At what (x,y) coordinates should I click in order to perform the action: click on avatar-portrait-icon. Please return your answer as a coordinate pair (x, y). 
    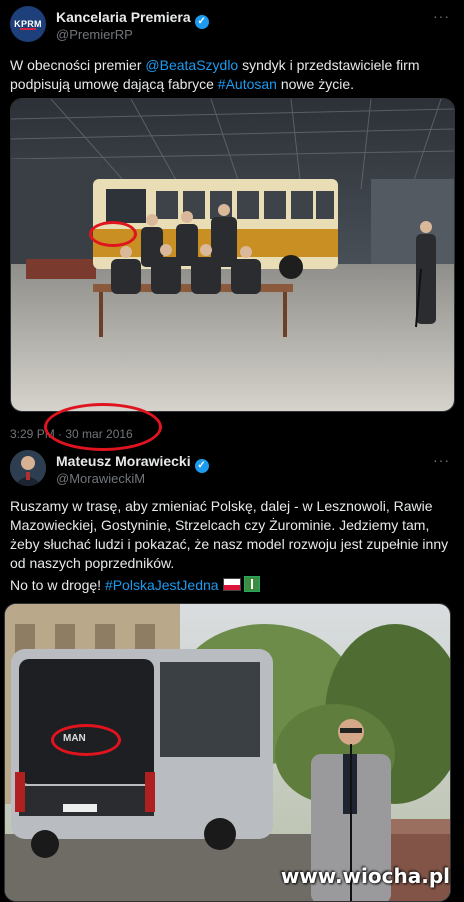
    Looking at the image, I should click on (28, 468).